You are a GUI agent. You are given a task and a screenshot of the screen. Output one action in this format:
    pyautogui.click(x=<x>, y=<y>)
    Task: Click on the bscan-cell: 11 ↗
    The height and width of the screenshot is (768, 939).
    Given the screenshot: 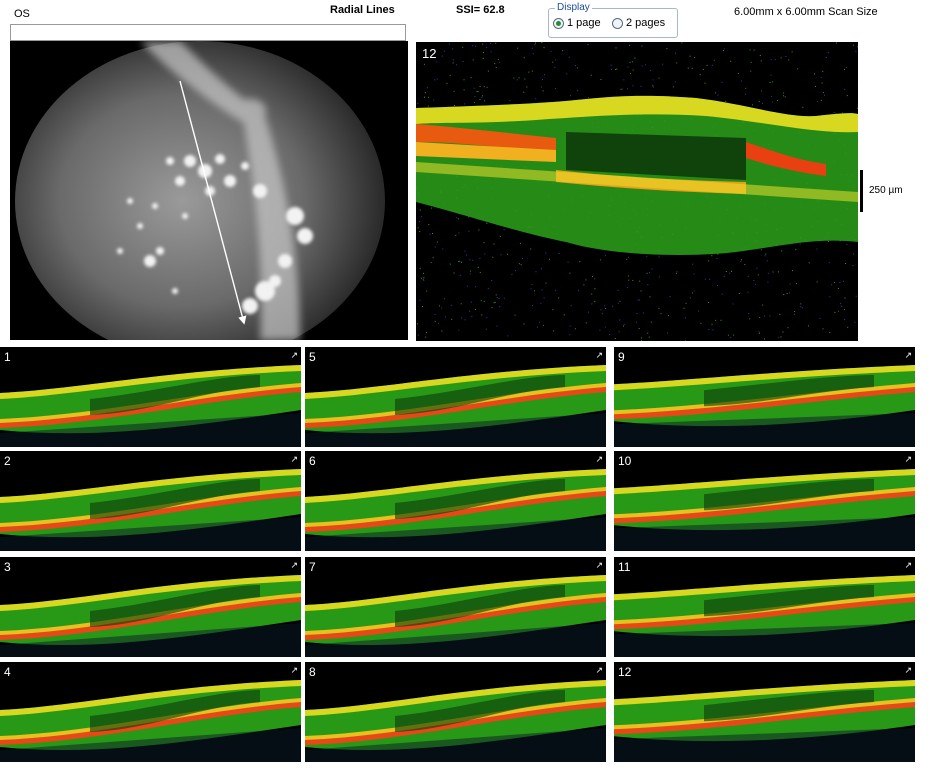 What is the action you would take?
    pyautogui.click(x=764, y=607)
    